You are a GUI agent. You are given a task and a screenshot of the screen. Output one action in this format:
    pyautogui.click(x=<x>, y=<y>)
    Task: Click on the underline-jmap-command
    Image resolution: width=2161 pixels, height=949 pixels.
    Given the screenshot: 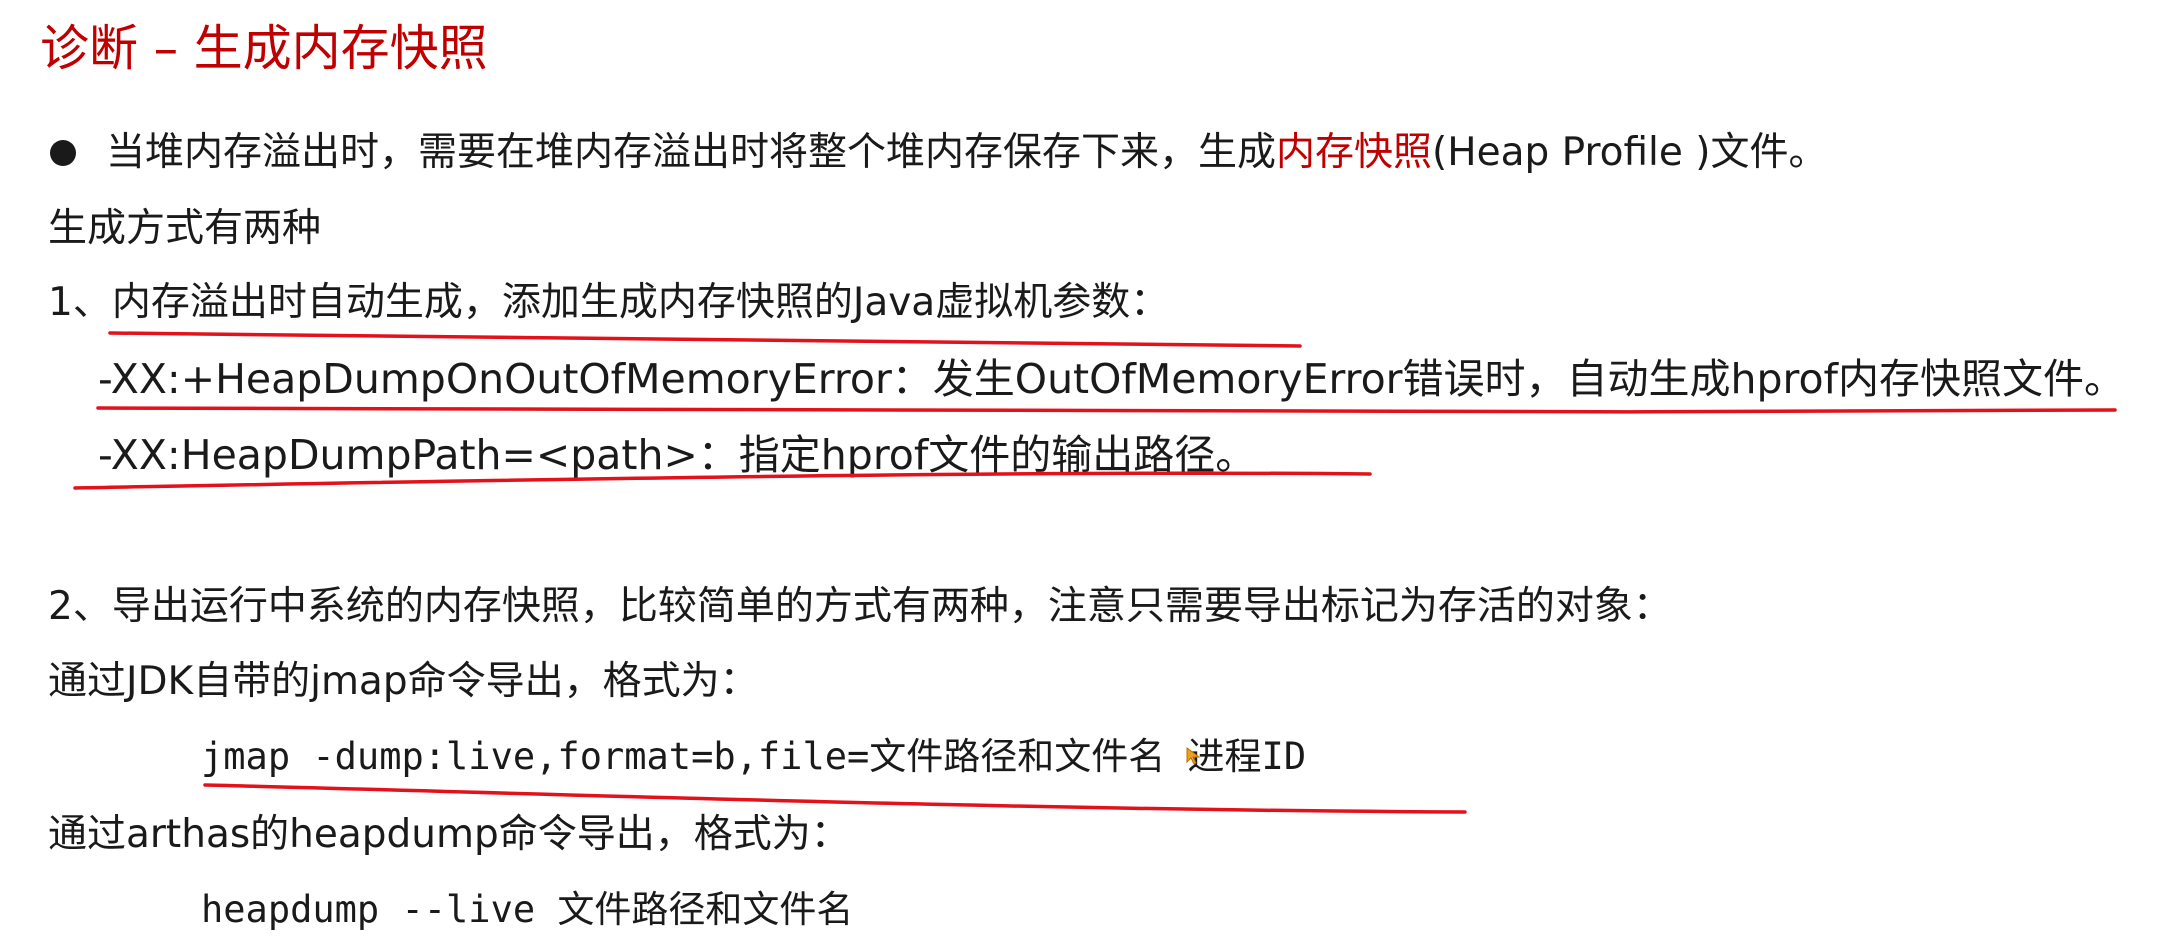 What is the action you would take?
    pyautogui.click(x=835, y=798)
    